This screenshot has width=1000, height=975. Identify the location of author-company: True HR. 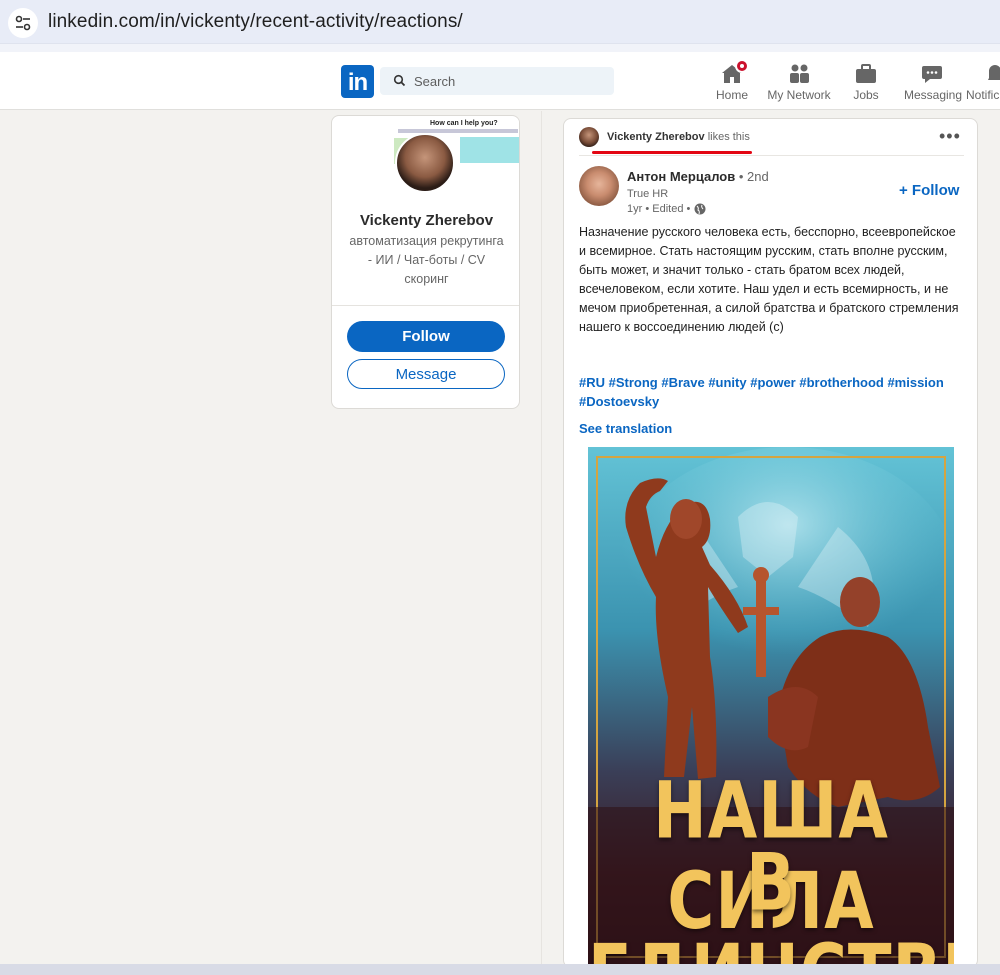
(648, 194).